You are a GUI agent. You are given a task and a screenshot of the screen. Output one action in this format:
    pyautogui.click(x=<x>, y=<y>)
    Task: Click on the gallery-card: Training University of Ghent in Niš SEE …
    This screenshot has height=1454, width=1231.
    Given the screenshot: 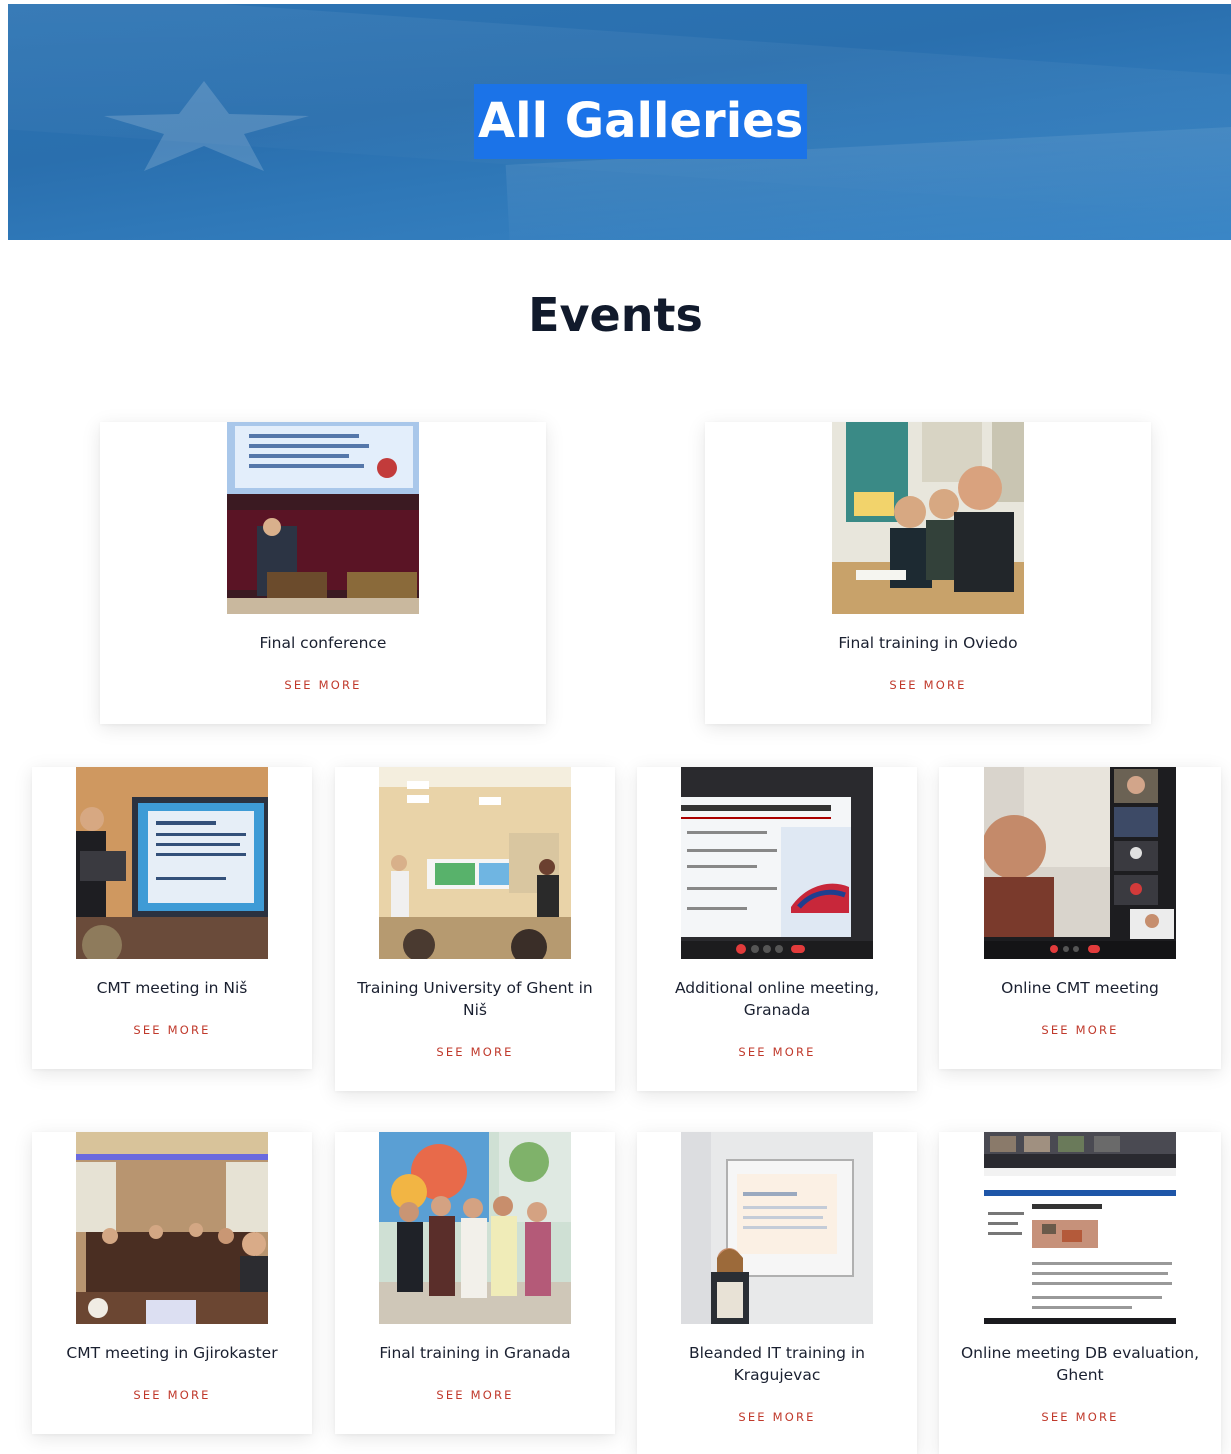 What is the action you would take?
    pyautogui.click(x=475, y=929)
    